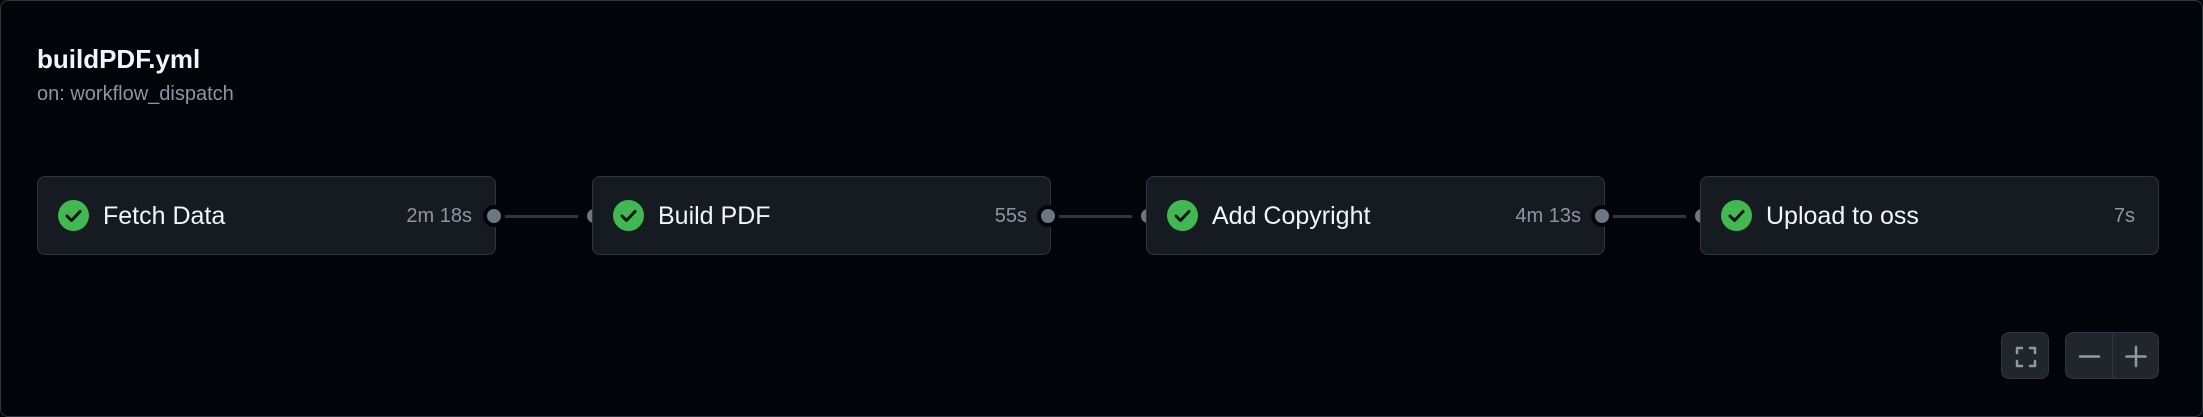 This screenshot has height=417, width=2203. Describe the element at coordinates (2124, 216) in the screenshot. I see `job-duration: 7s` at that location.